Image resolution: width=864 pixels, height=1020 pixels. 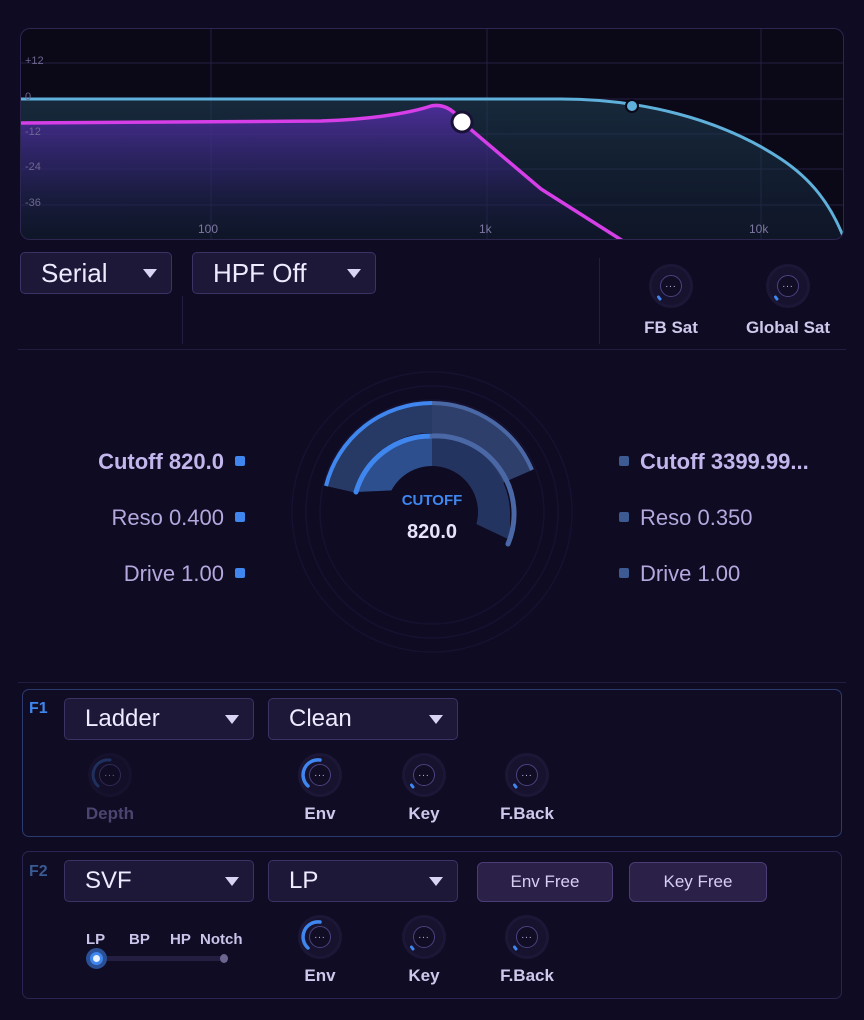 What do you see at coordinates (320, 975) in the screenshot?
I see `filter2-env-label: Env` at bounding box center [320, 975].